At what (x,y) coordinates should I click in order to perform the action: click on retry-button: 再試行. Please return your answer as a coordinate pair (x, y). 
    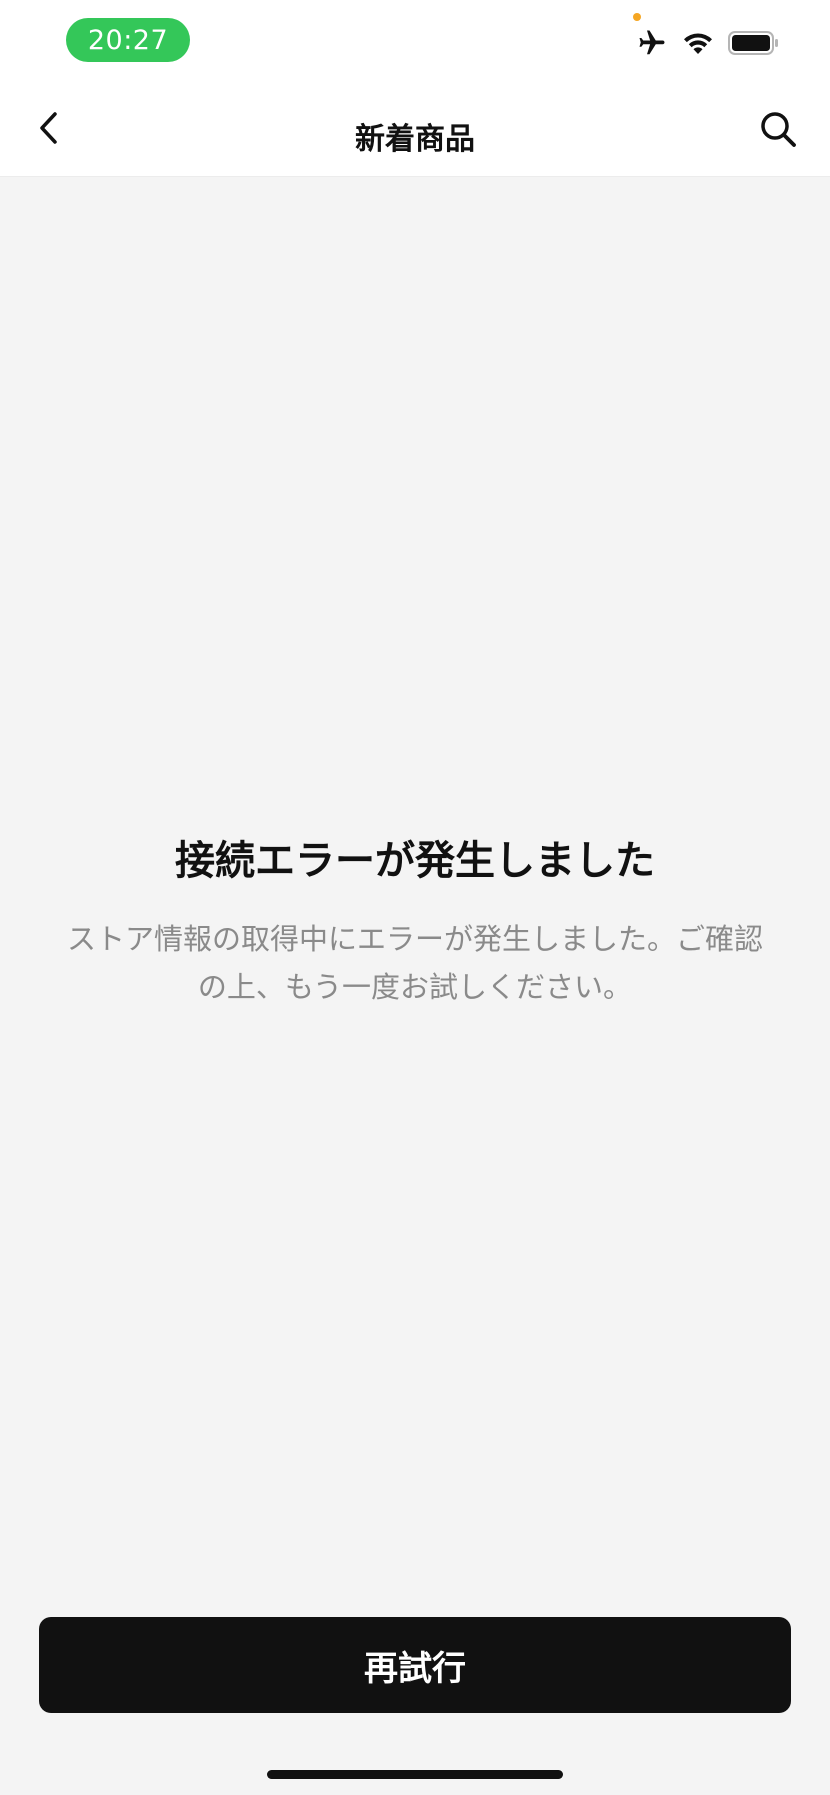
    Looking at the image, I should click on (415, 1665).